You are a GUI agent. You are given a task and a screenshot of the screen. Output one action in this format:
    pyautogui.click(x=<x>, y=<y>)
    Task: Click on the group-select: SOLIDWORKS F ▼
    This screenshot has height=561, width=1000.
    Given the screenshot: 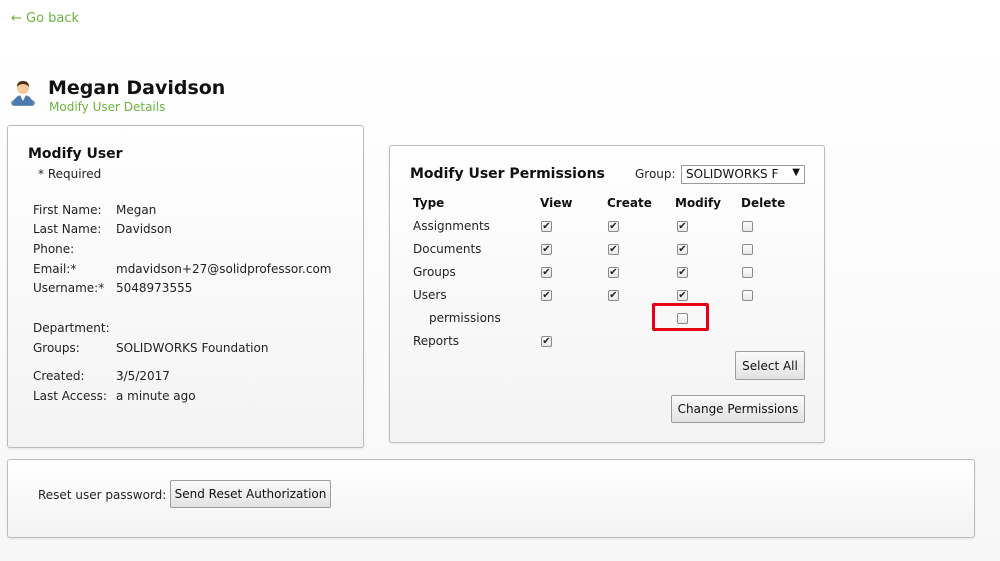 What is the action you would take?
    pyautogui.click(x=743, y=174)
    